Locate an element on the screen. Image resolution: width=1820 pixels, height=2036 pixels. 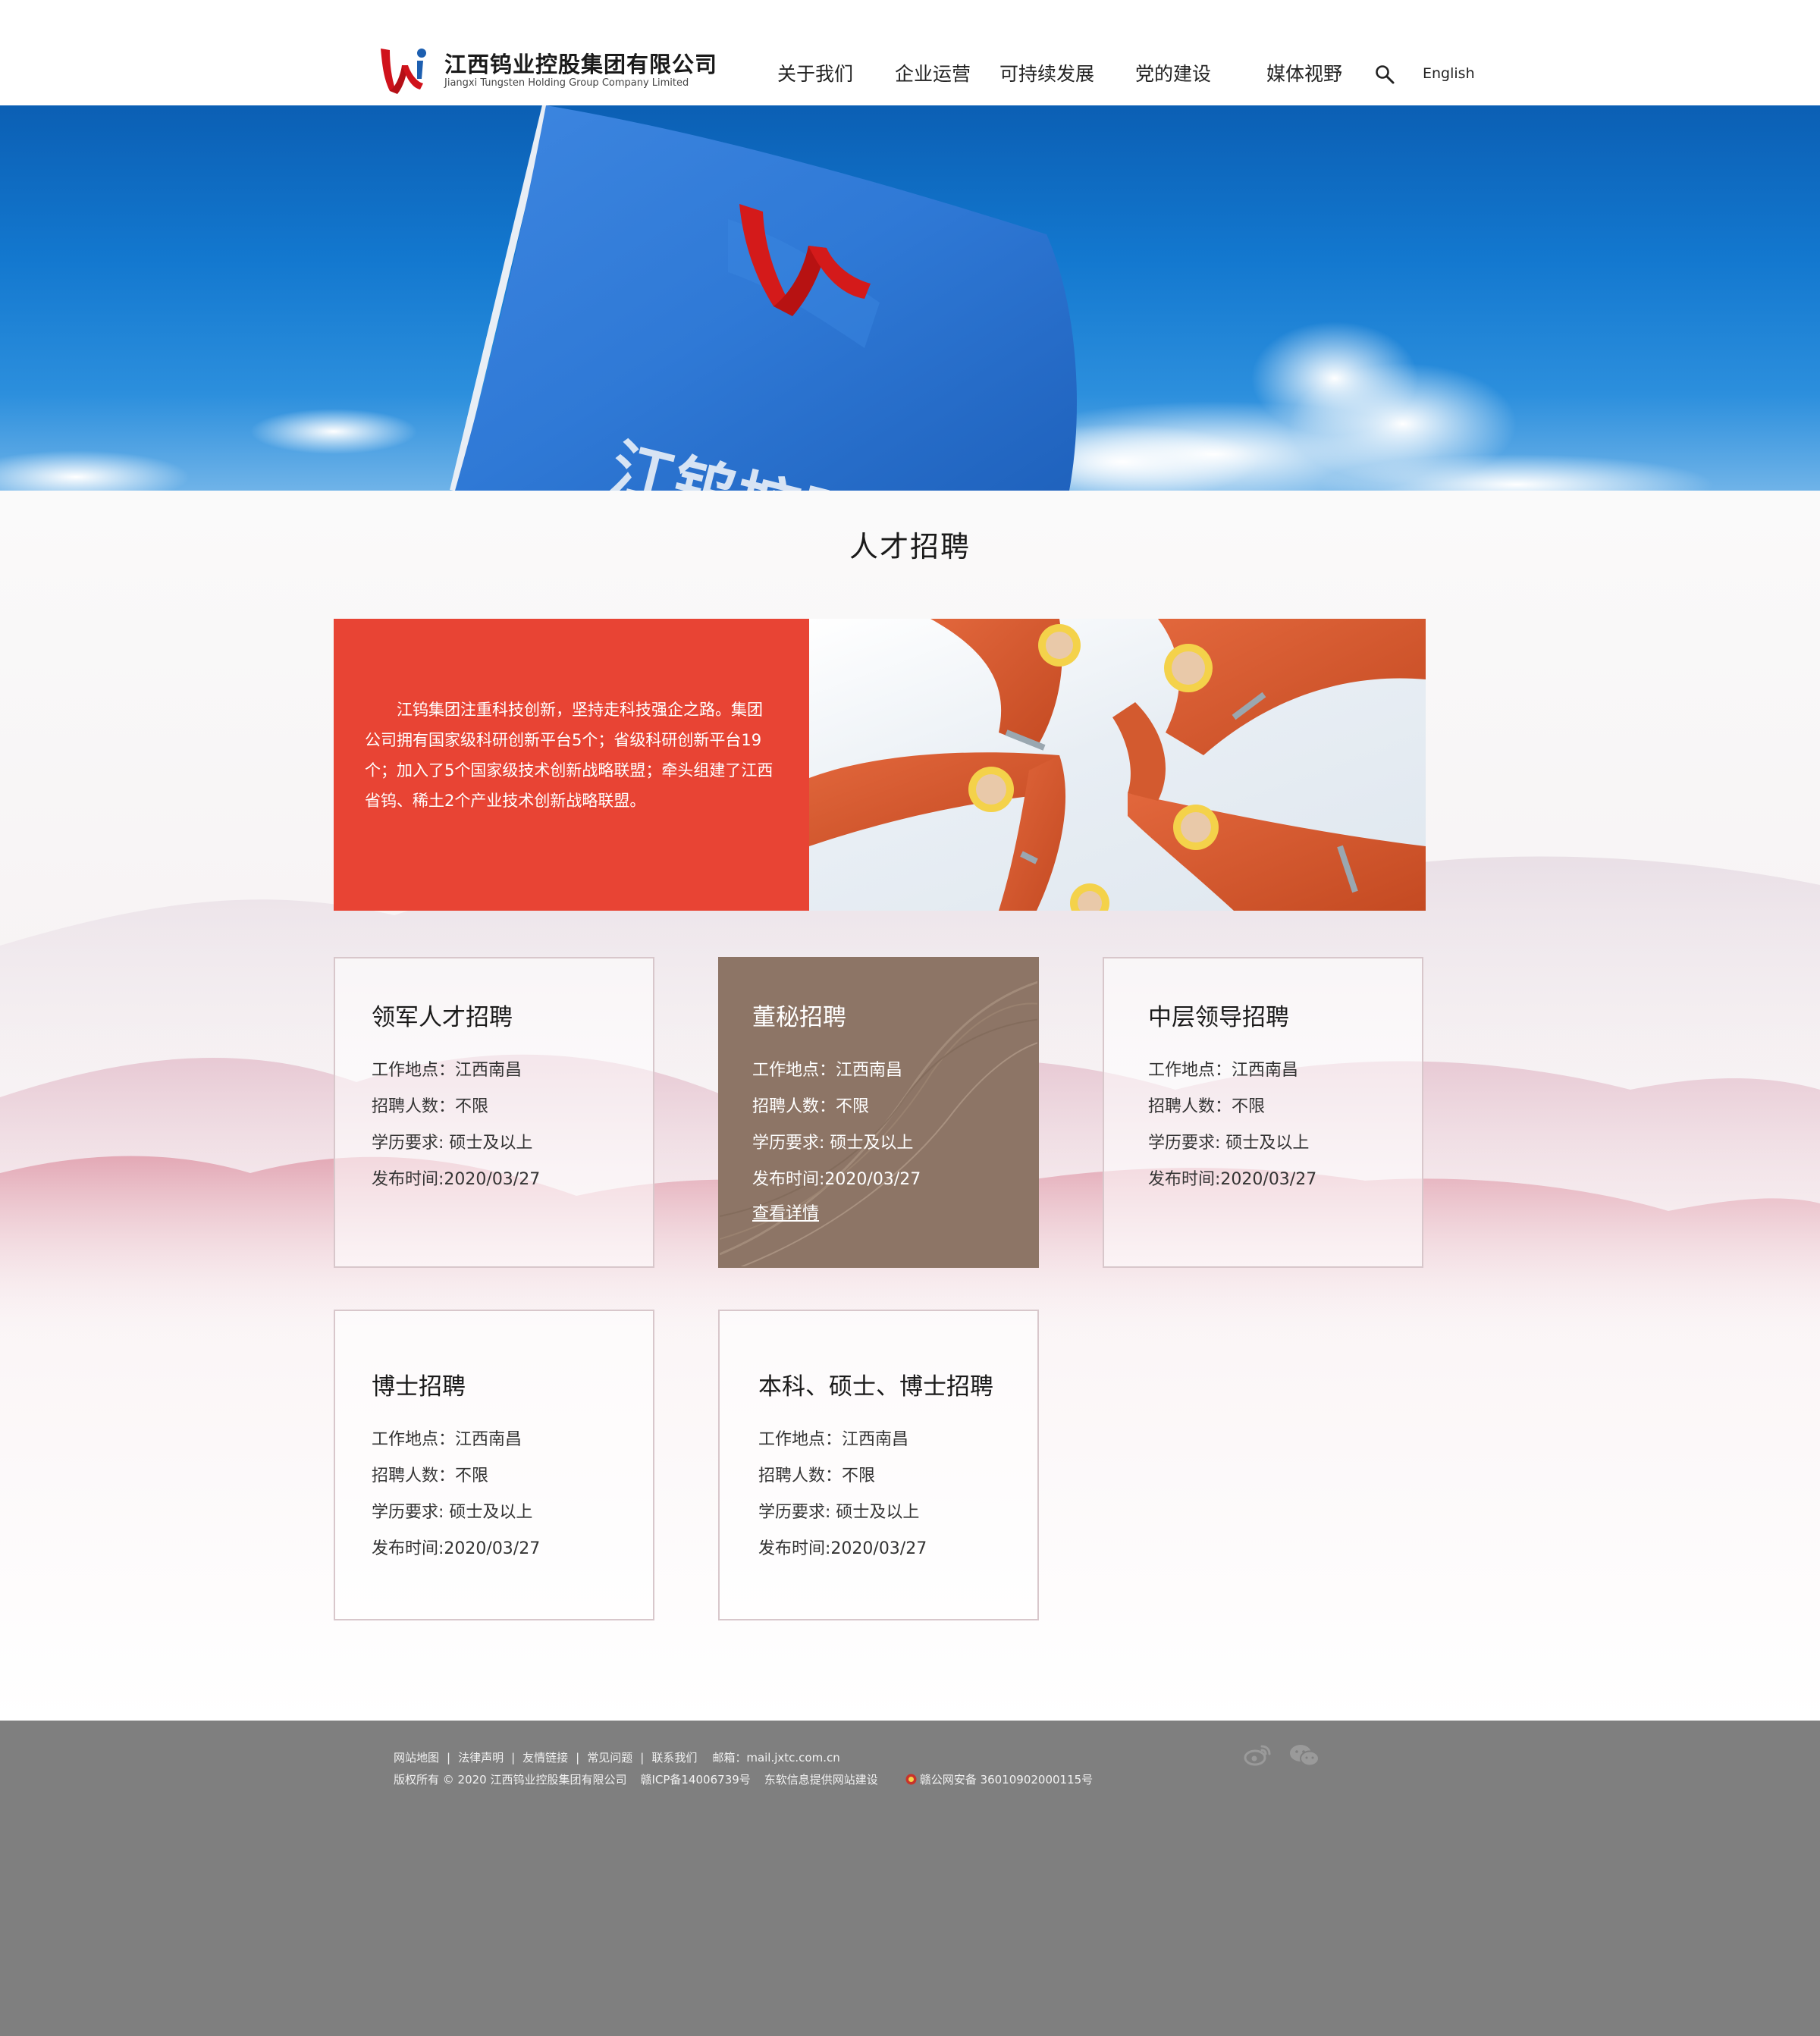
workers-photo is located at coordinates (1117, 765).